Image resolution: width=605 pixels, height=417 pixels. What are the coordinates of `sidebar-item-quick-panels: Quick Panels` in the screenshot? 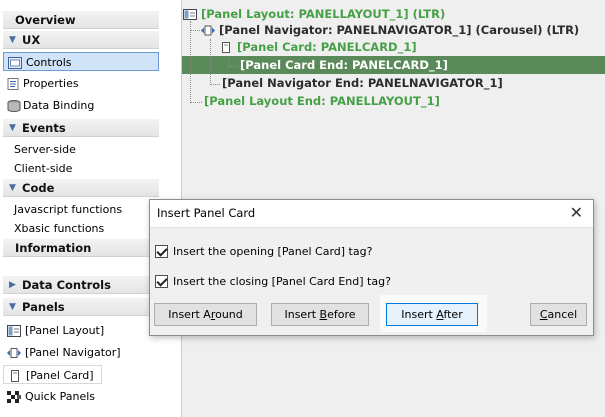 It's located at (81, 396).